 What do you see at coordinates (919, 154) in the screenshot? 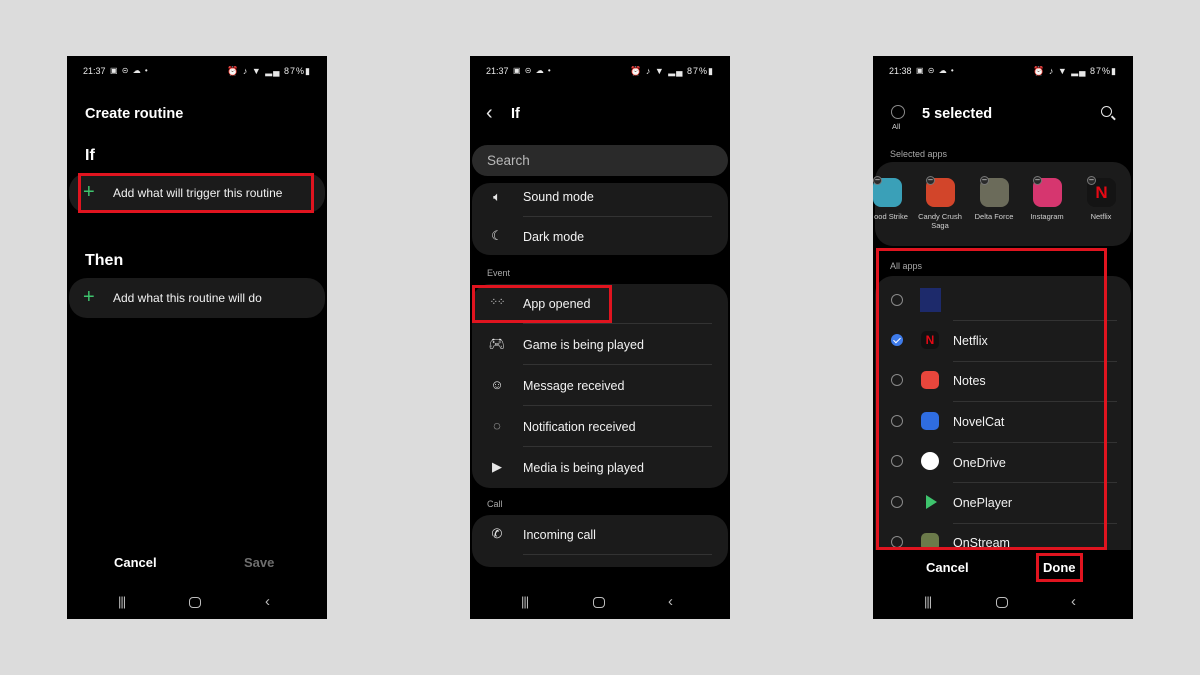
I see `selected-apps-label: Selected apps` at bounding box center [919, 154].